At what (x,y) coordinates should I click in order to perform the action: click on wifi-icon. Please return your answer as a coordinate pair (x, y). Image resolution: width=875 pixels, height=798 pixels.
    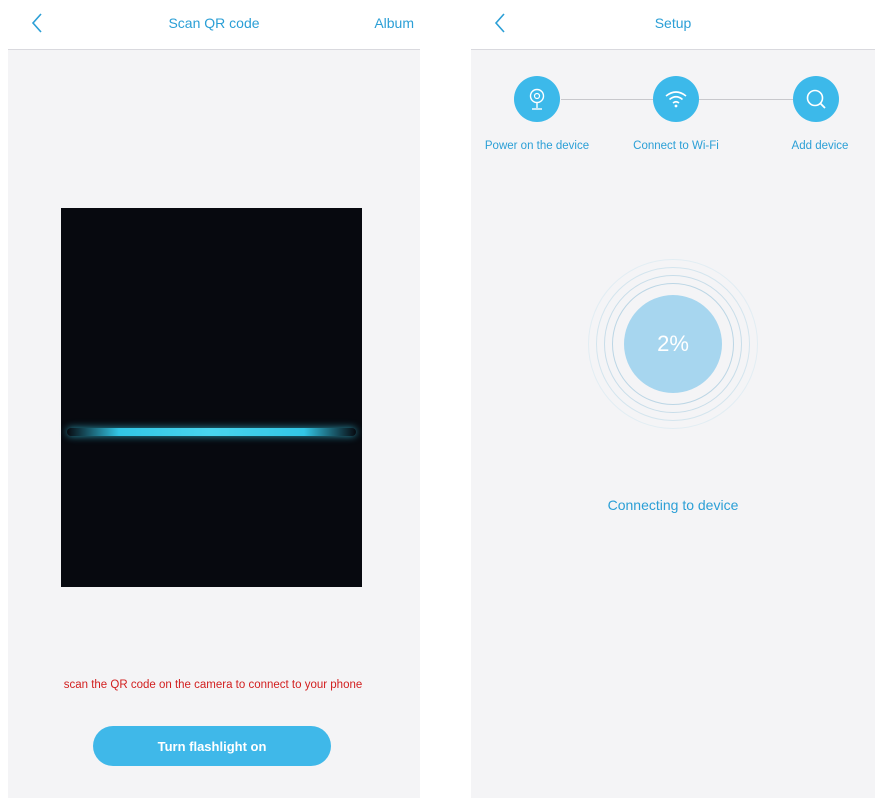
    Looking at the image, I should click on (676, 99).